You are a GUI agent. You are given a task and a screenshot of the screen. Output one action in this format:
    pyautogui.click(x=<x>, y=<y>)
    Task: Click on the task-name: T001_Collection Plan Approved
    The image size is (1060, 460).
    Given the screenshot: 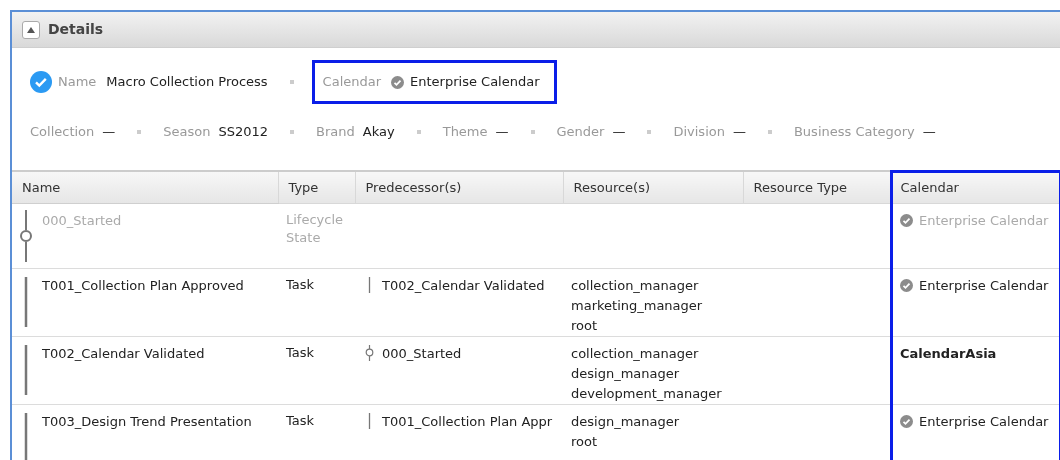 What is the action you would take?
    pyautogui.click(x=143, y=285)
    